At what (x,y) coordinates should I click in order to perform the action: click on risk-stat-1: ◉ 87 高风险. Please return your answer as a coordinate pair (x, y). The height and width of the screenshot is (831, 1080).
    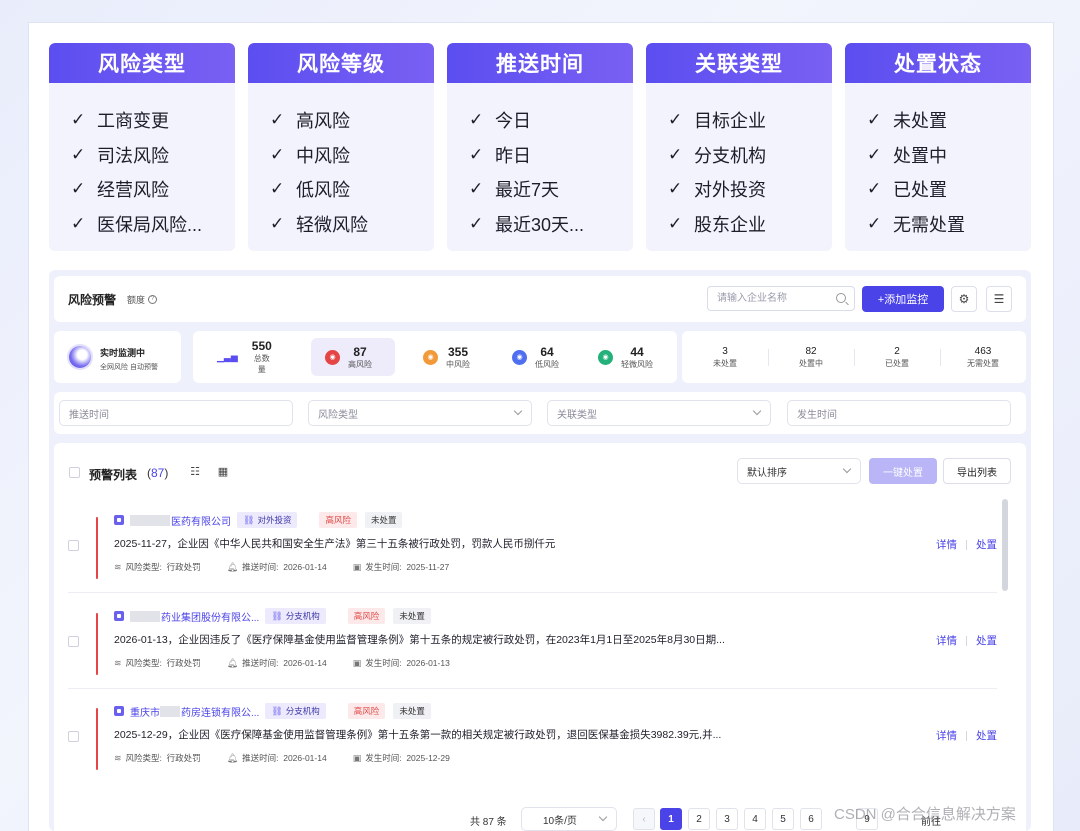
    Looking at the image, I should click on (353, 357).